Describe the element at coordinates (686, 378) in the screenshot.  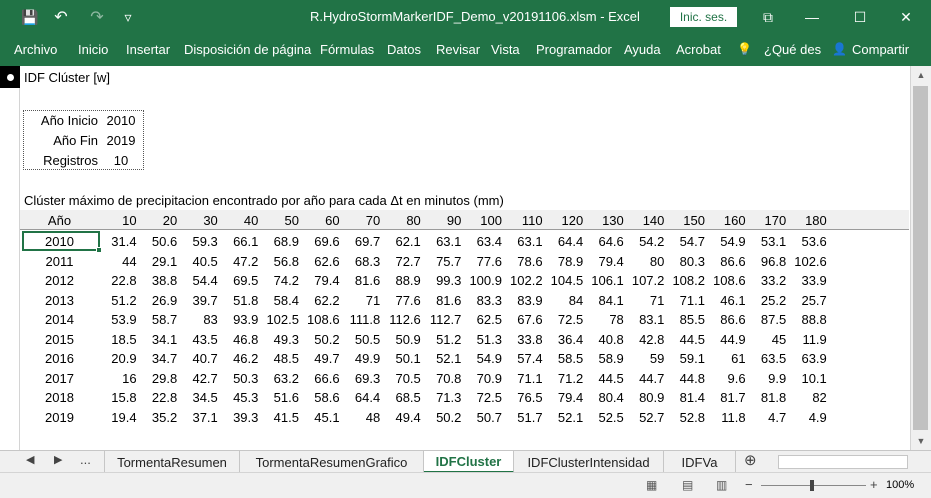
I see `value-cell: 44.8` at that location.